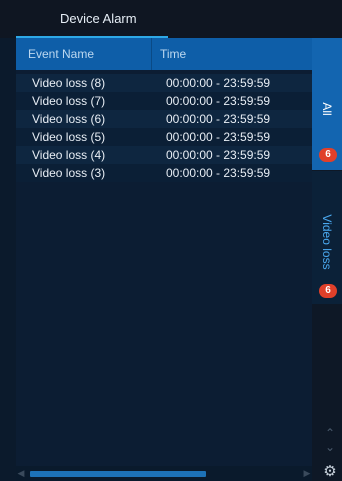 This screenshot has height=481, width=342. I want to click on tab-all-label: All, so click(327, 109).